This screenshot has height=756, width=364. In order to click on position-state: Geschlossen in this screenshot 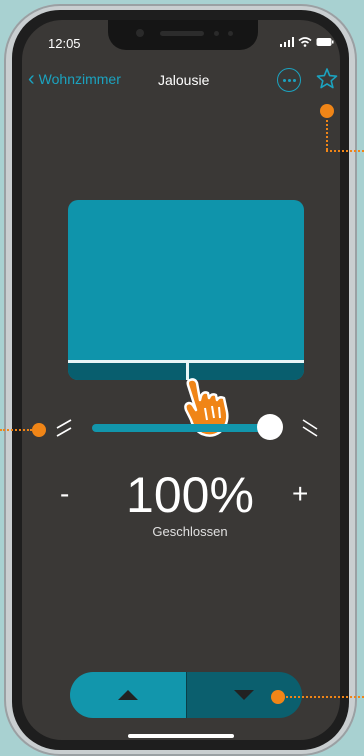, I will do `click(190, 531)`.